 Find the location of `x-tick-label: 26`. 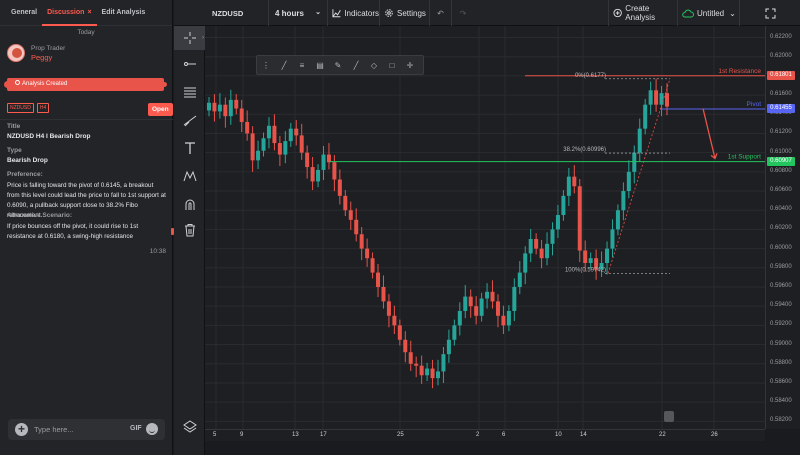

x-tick-label: 26 is located at coordinates (714, 435).